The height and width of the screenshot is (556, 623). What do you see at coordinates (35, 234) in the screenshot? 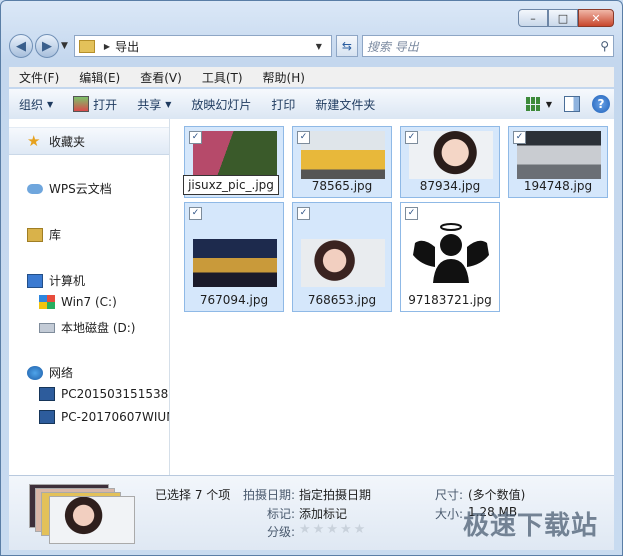
I see `library-icon` at bounding box center [35, 234].